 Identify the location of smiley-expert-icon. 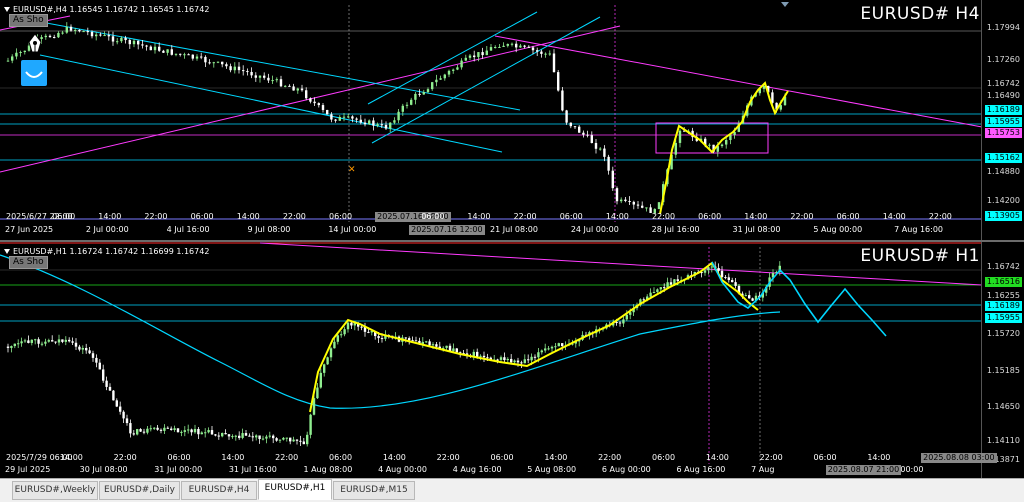
(34, 73).